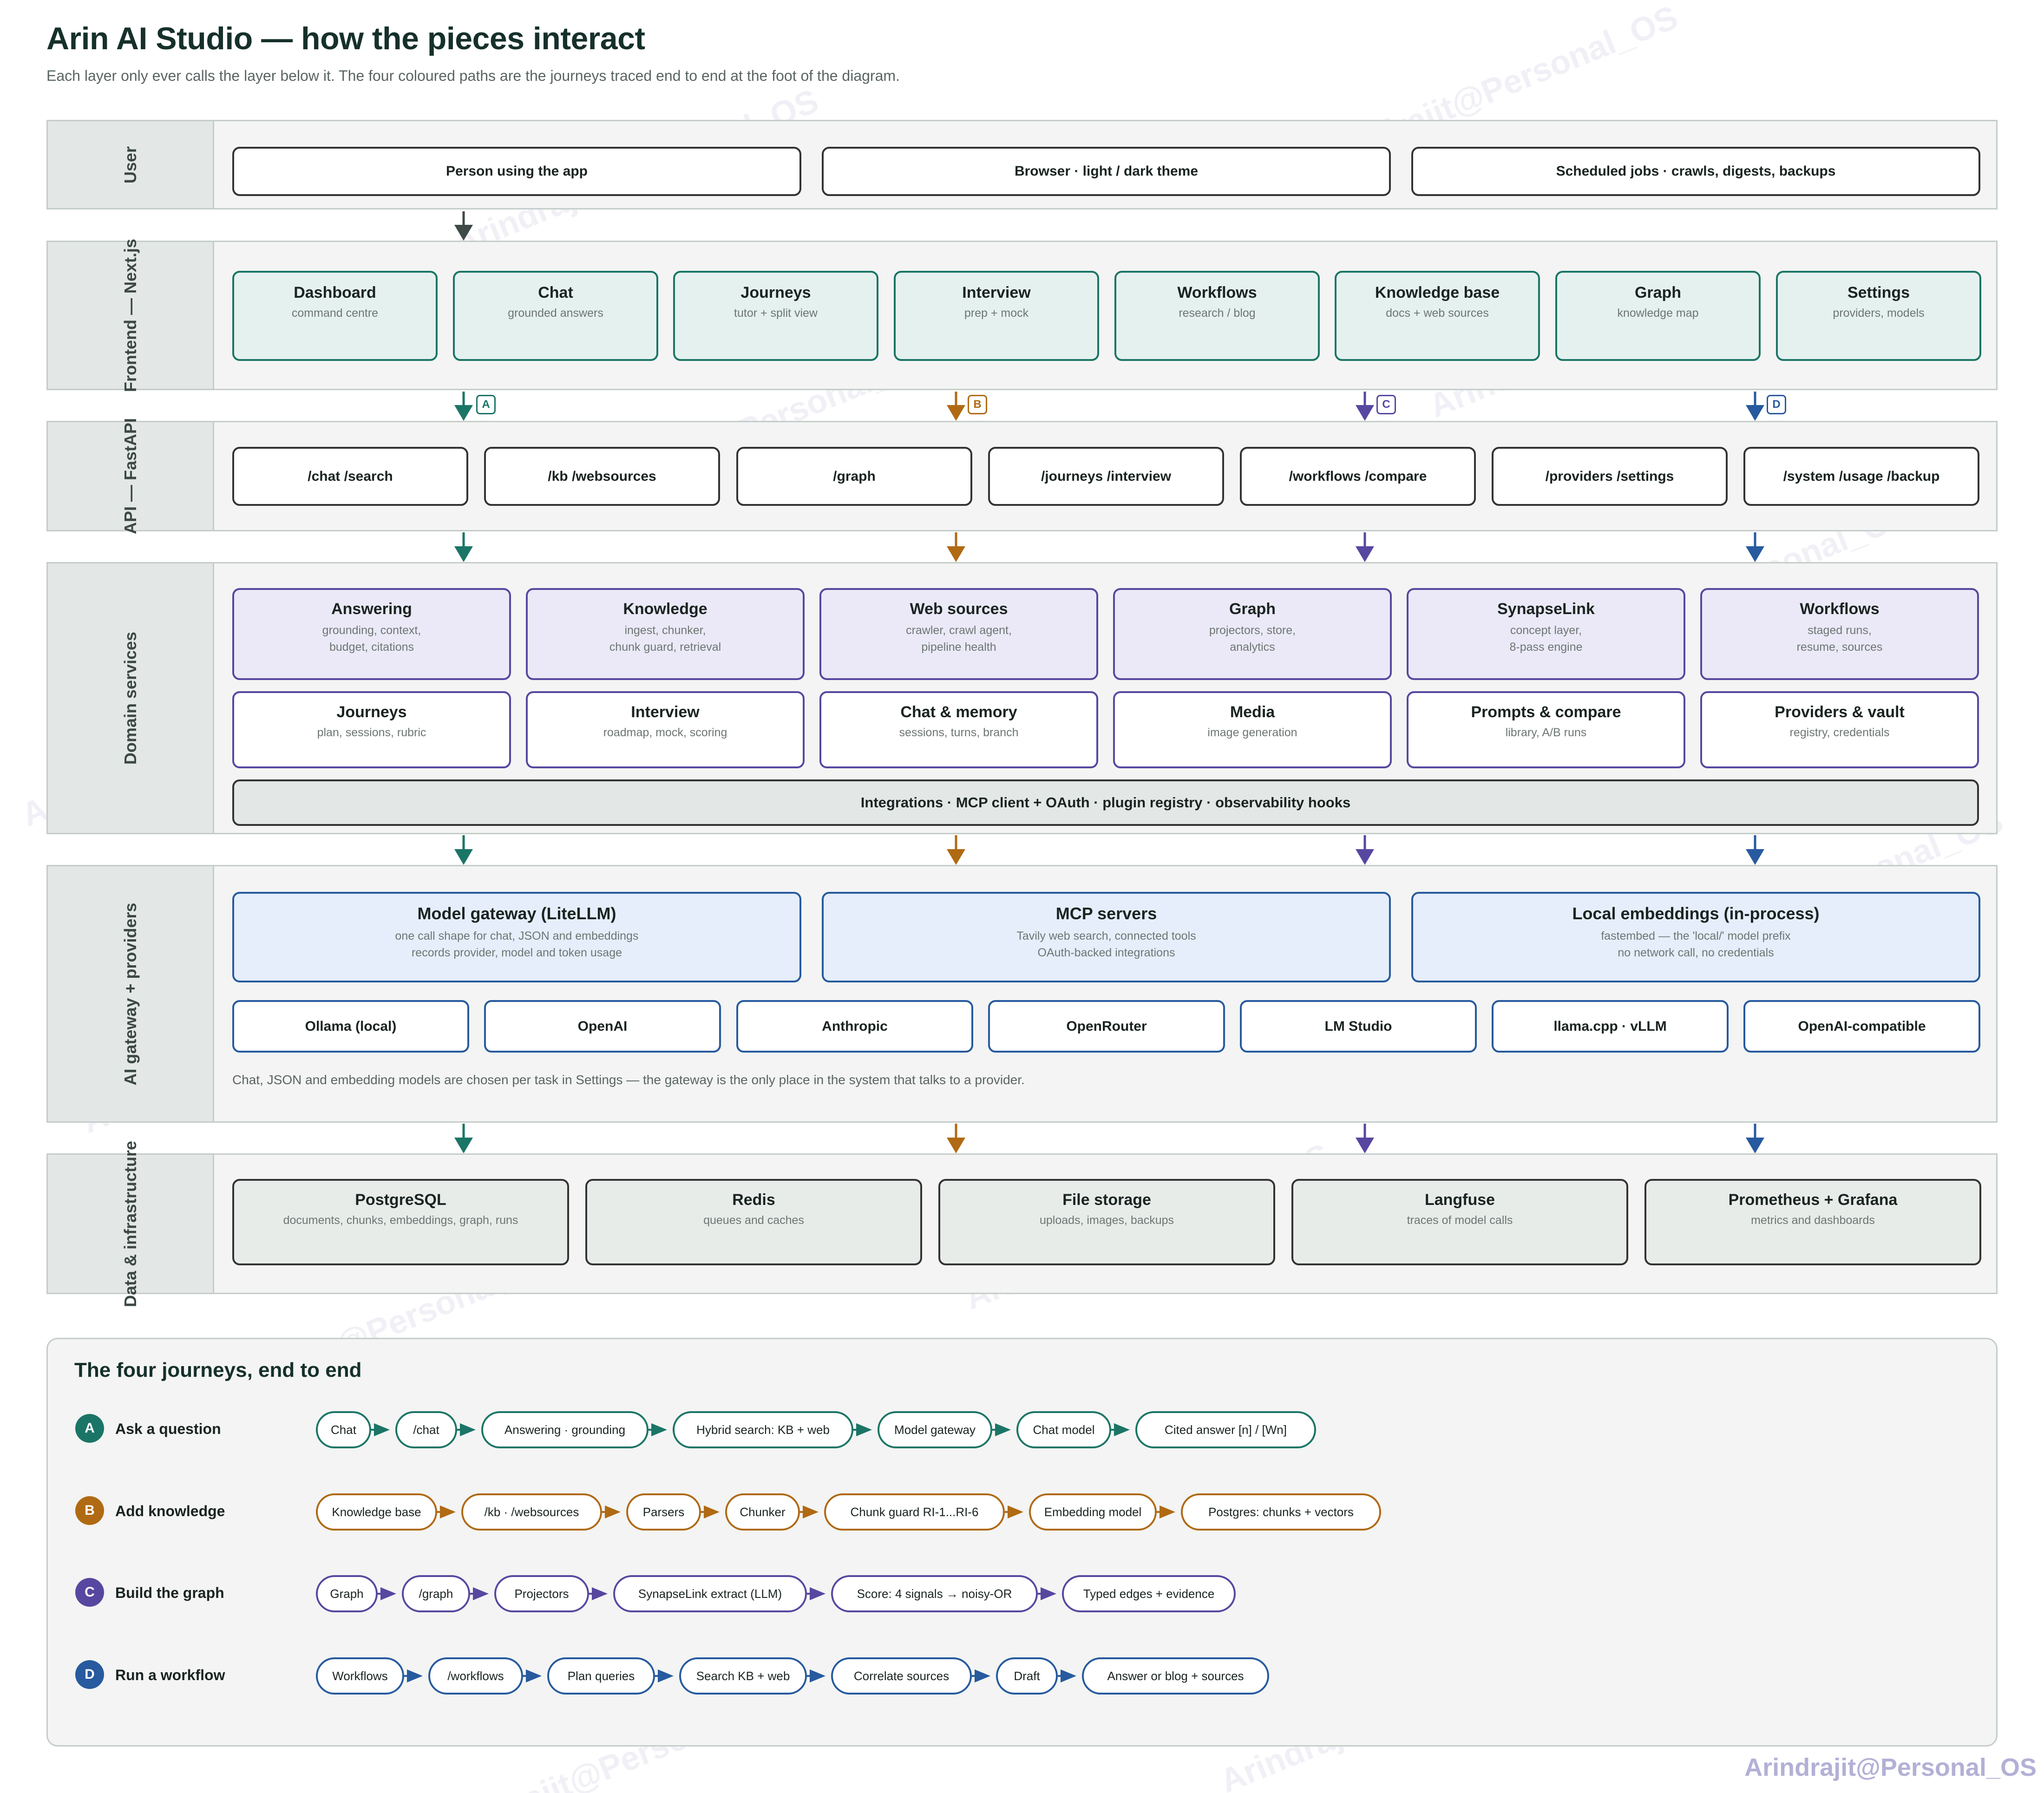 Image resolution: width=2044 pixels, height=1793 pixels. Describe the element at coordinates (1281, 1512) in the screenshot. I see `journey-step: Postgres: chunks + vectors` at that location.